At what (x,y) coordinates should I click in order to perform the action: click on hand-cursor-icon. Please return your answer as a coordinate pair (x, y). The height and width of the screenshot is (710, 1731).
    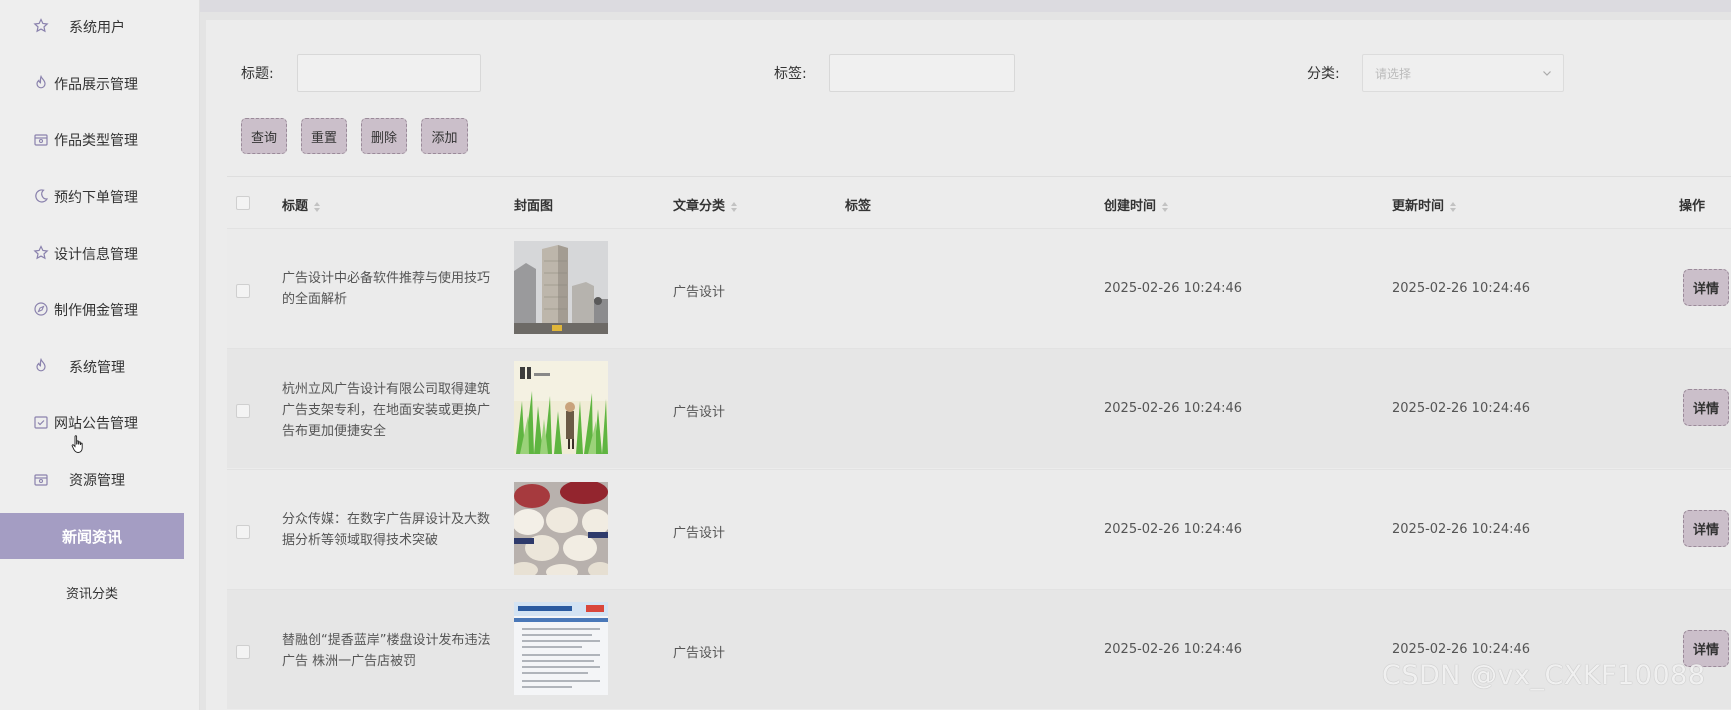
    Looking at the image, I should click on (77, 444).